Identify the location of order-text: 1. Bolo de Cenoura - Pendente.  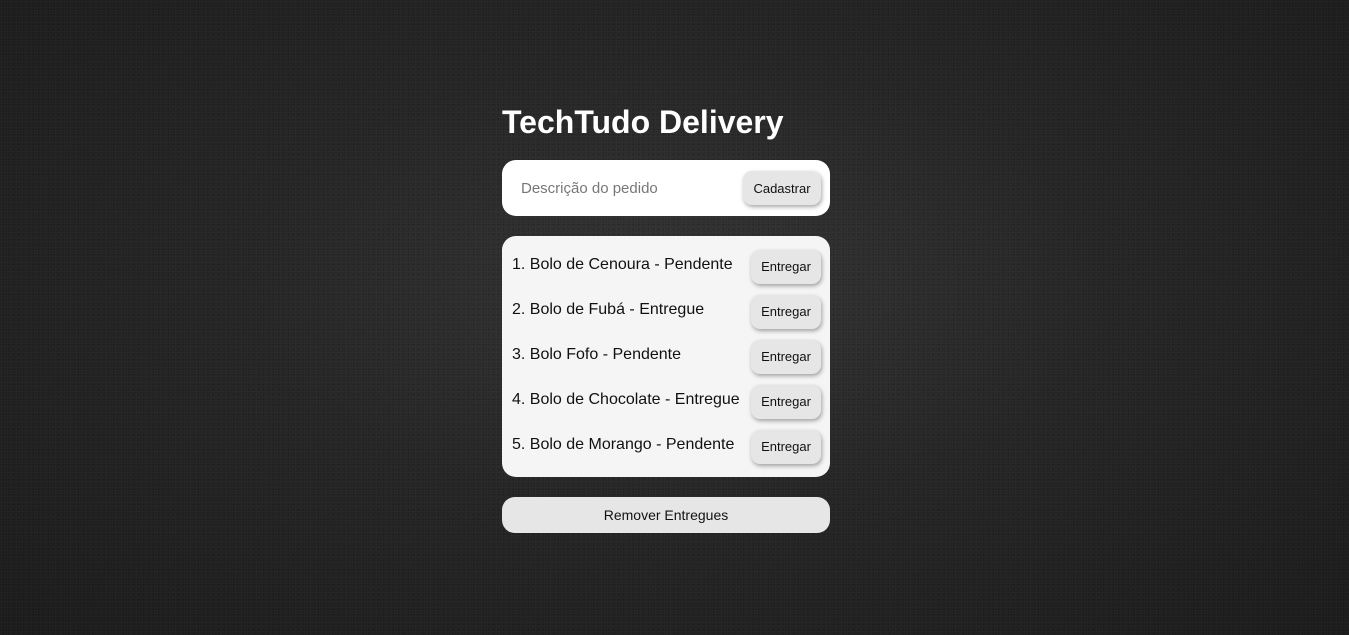
(622, 264).